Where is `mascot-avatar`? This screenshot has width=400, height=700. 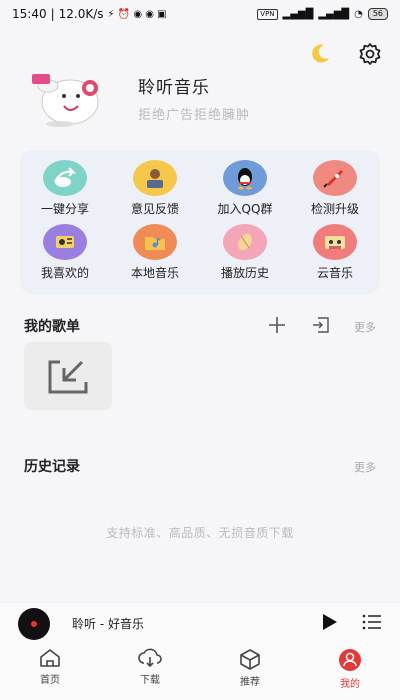 mascot-avatar is located at coordinates (65, 100).